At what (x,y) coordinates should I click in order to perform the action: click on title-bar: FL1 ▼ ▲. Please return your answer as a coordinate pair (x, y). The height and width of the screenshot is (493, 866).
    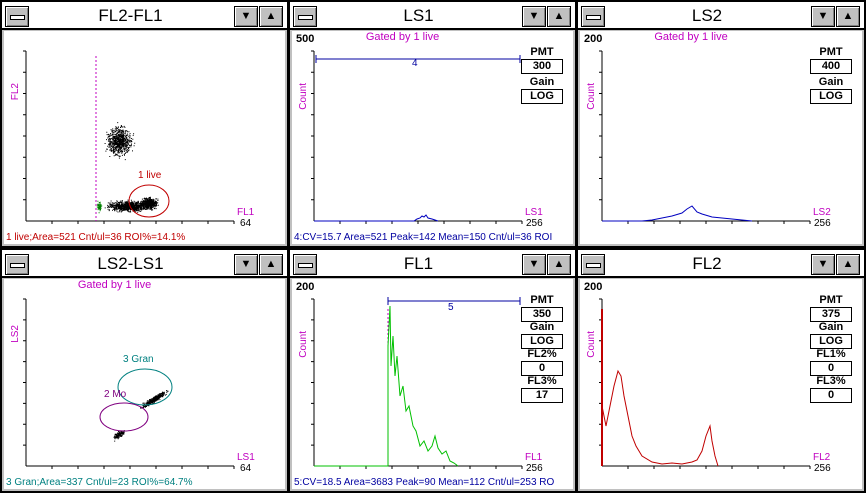
    Looking at the image, I should click on (432, 264).